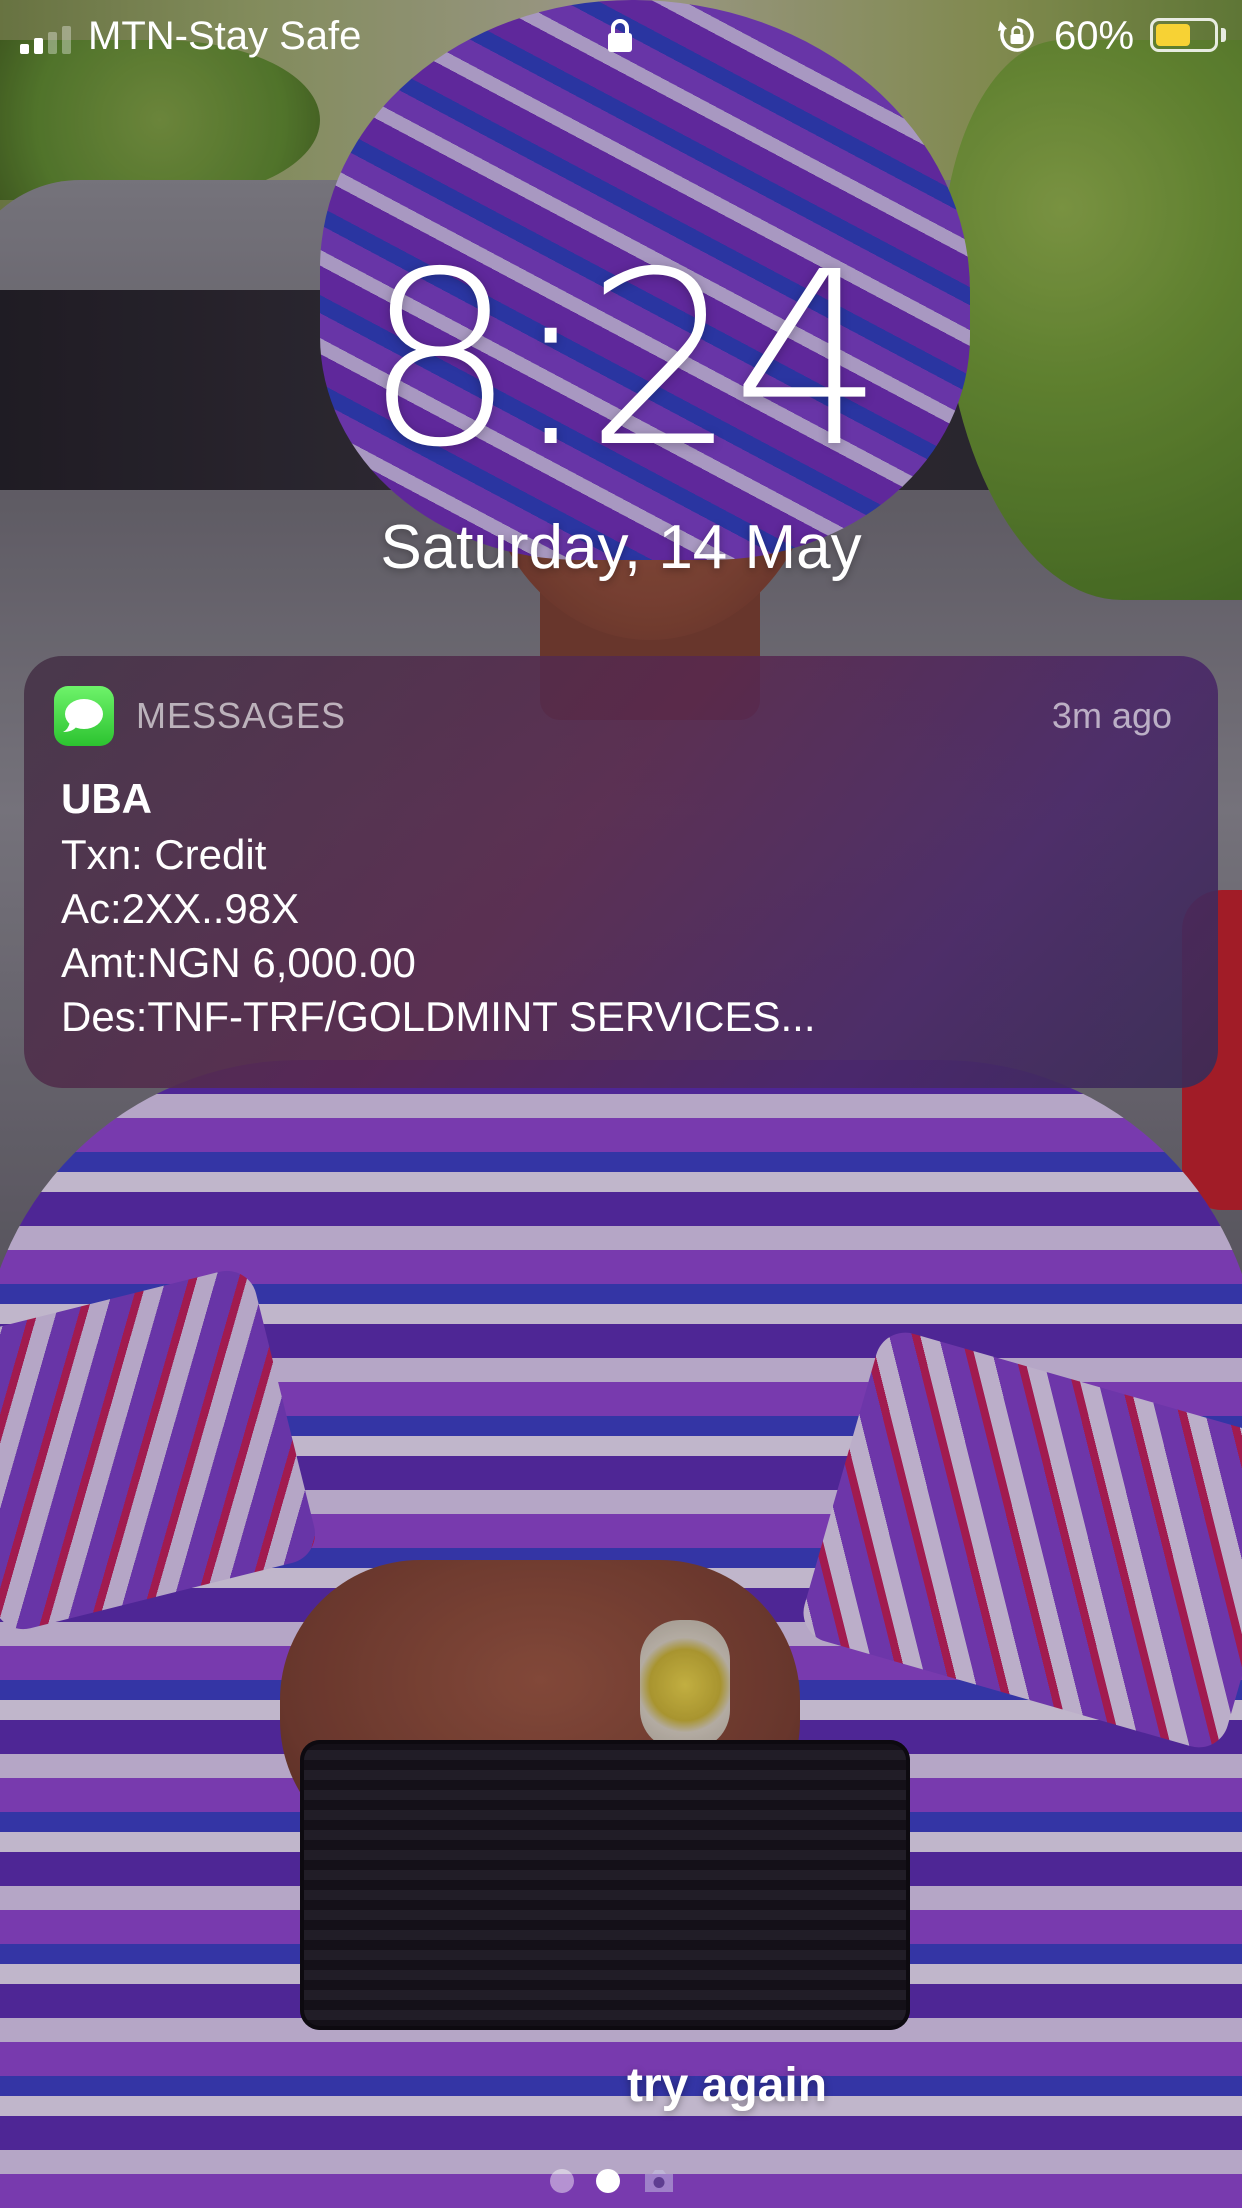 This screenshot has height=2208, width=1242. What do you see at coordinates (225, 36) in the screenshot?
I see `carrier-name: MTN-Stay Safe` at bounding box center [225, 36].